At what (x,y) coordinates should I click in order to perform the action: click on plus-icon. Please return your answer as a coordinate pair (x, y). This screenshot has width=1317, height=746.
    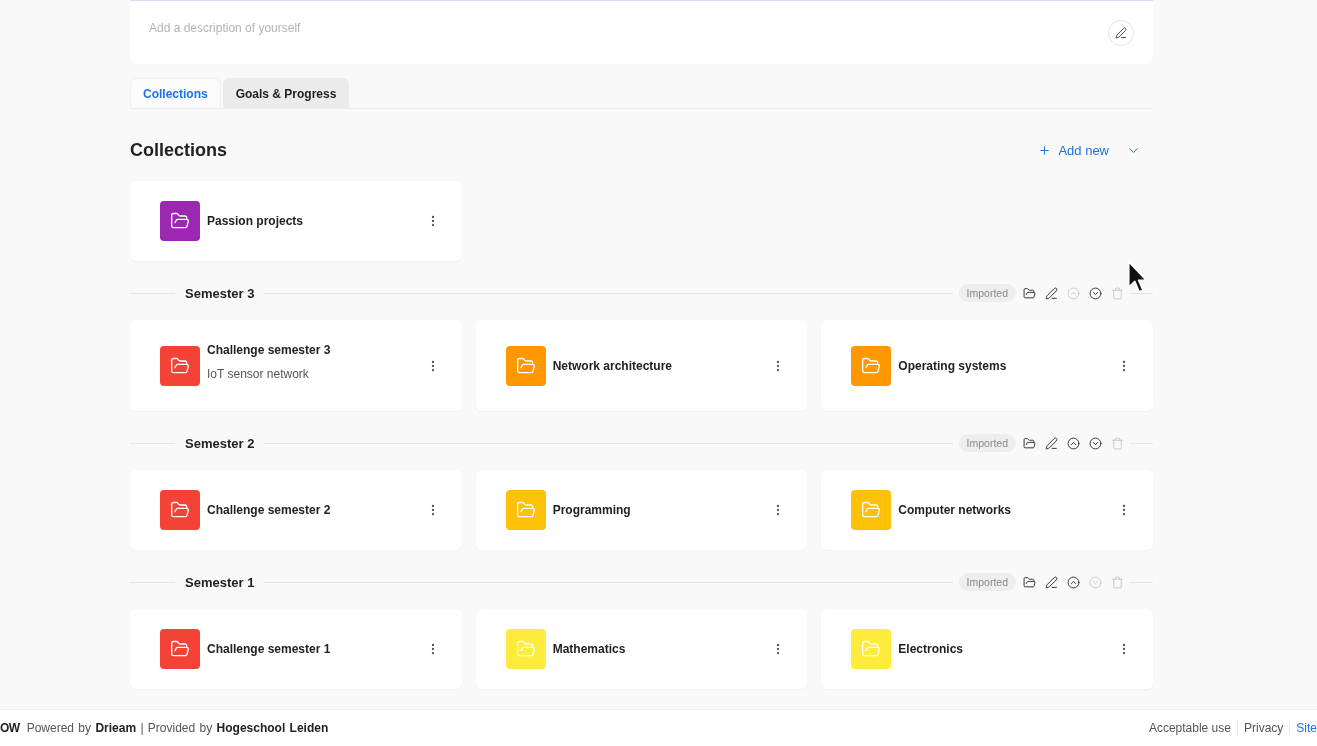
    Looking at the image, I should click on (1045, 150).